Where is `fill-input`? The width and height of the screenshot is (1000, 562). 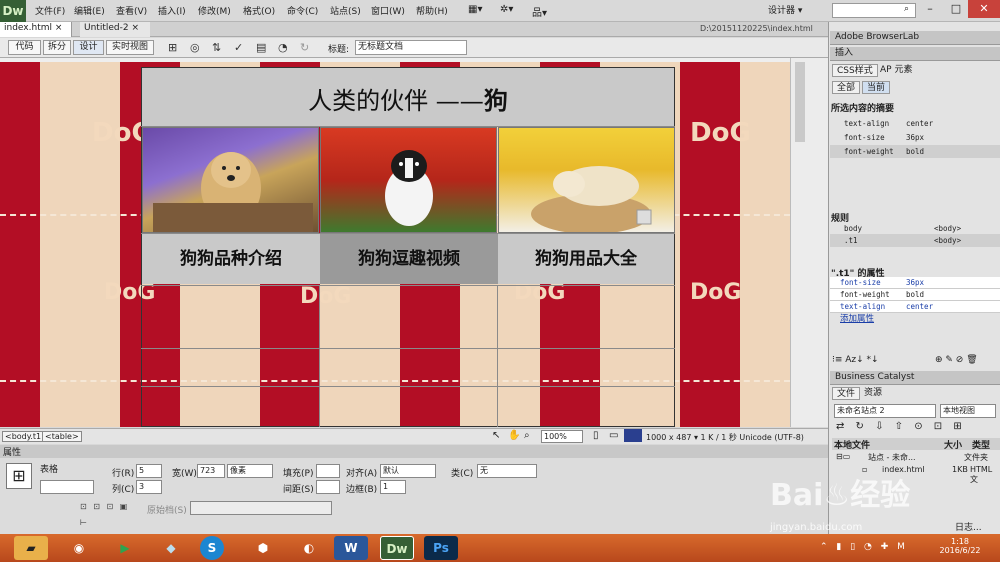
fill-input is located at coordinates (328, 471).